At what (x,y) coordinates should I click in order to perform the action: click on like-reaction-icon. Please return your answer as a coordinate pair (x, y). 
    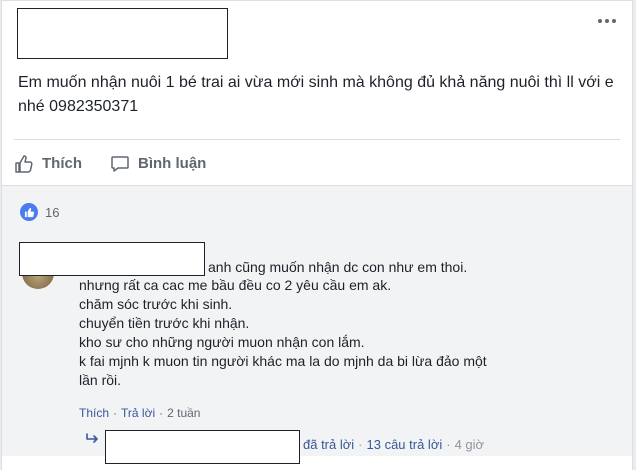
    Looking at the image, I should click on (29, 212).